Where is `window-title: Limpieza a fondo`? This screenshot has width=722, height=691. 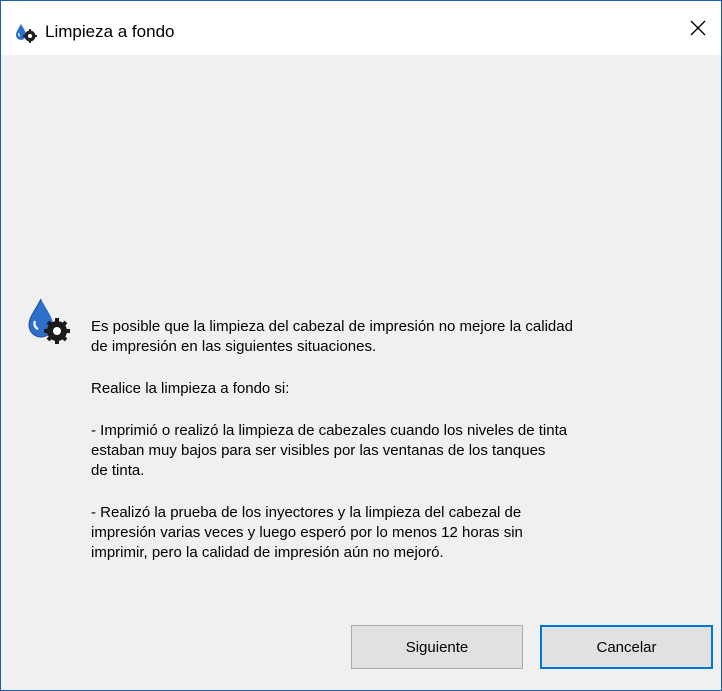
window-title: Limpieza a fondo is located at coordinates (110, 31).